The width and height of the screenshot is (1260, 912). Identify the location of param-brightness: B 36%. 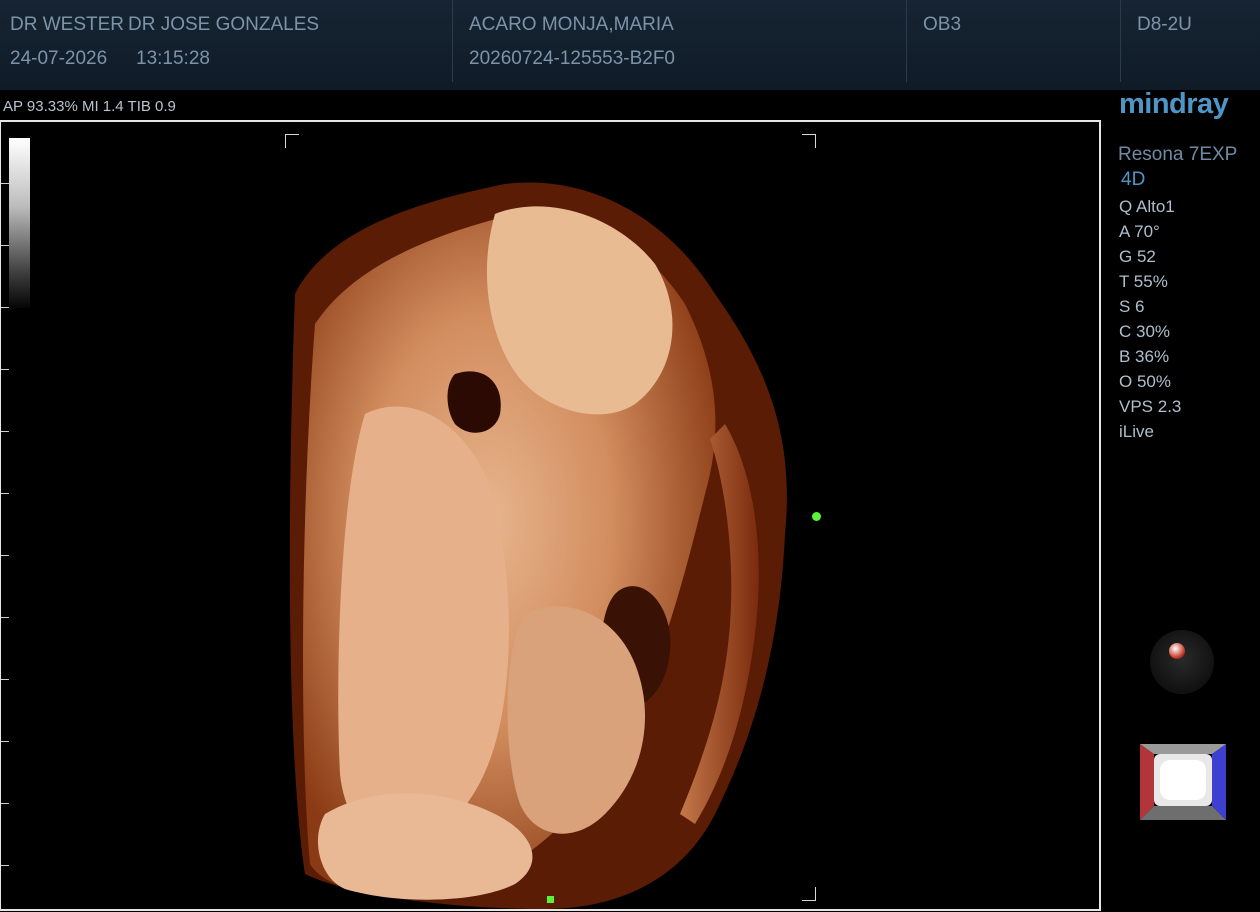
(1144, 356).